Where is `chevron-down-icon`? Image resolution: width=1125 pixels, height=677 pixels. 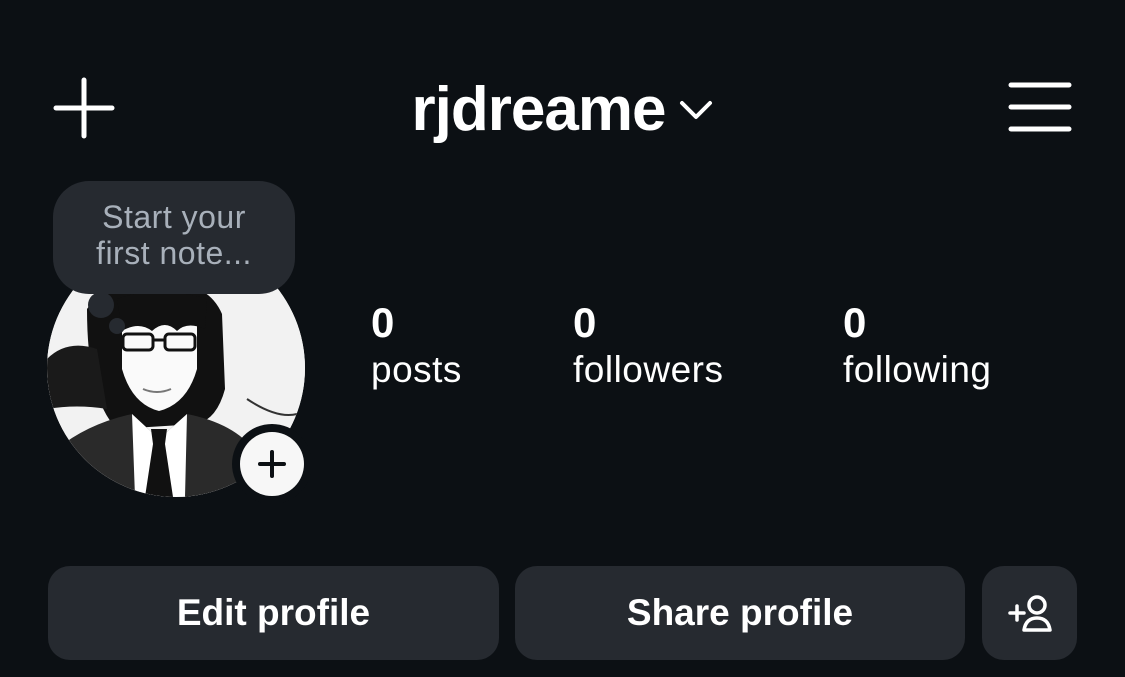
chevron-down-icon is located at coordinates (696, 110).